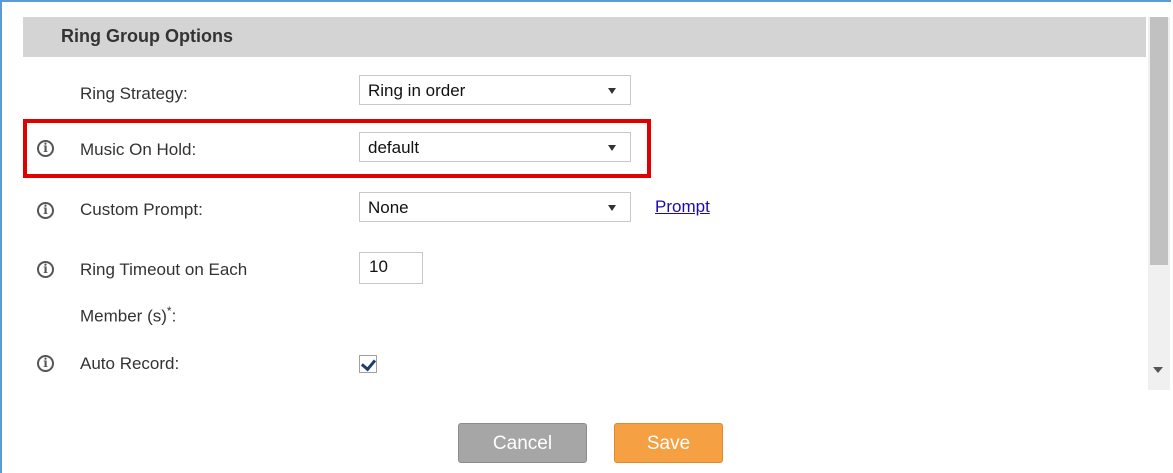 The width and height of the screenshot is (1173, 473). I want to click on prompt-link: Prompt, so click(682, 207).